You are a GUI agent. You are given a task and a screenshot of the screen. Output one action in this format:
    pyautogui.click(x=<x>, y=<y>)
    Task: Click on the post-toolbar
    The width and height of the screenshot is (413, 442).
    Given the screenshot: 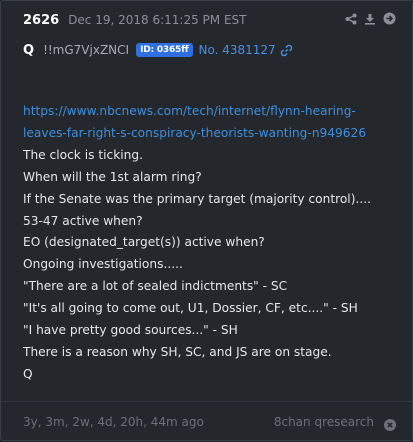 What is the action you would take?
    pyautogui.click(x=370, y=18)
    